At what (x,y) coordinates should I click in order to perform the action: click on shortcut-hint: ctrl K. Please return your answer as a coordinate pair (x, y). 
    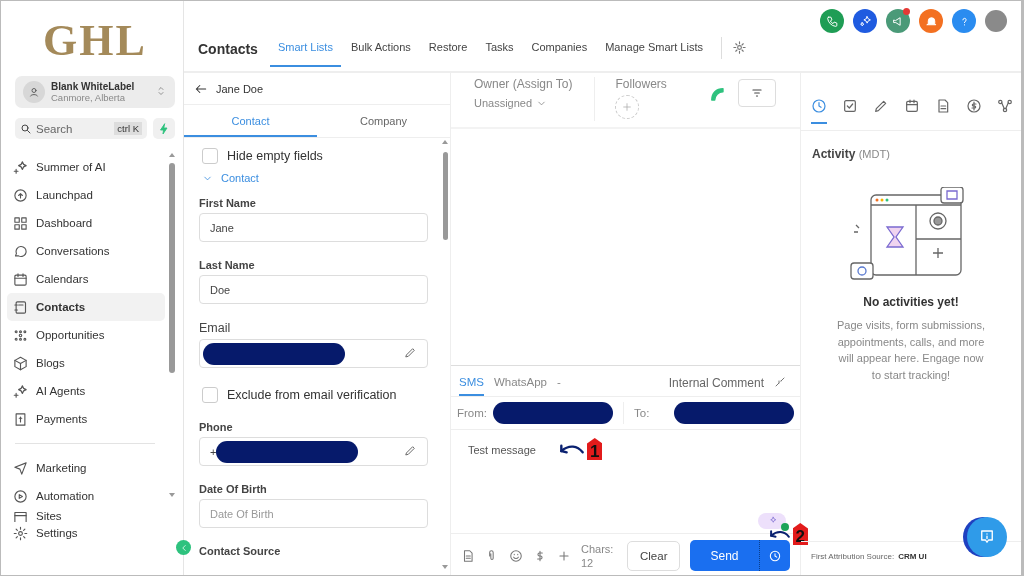
    Looking at the image, I should click on (128, 128).